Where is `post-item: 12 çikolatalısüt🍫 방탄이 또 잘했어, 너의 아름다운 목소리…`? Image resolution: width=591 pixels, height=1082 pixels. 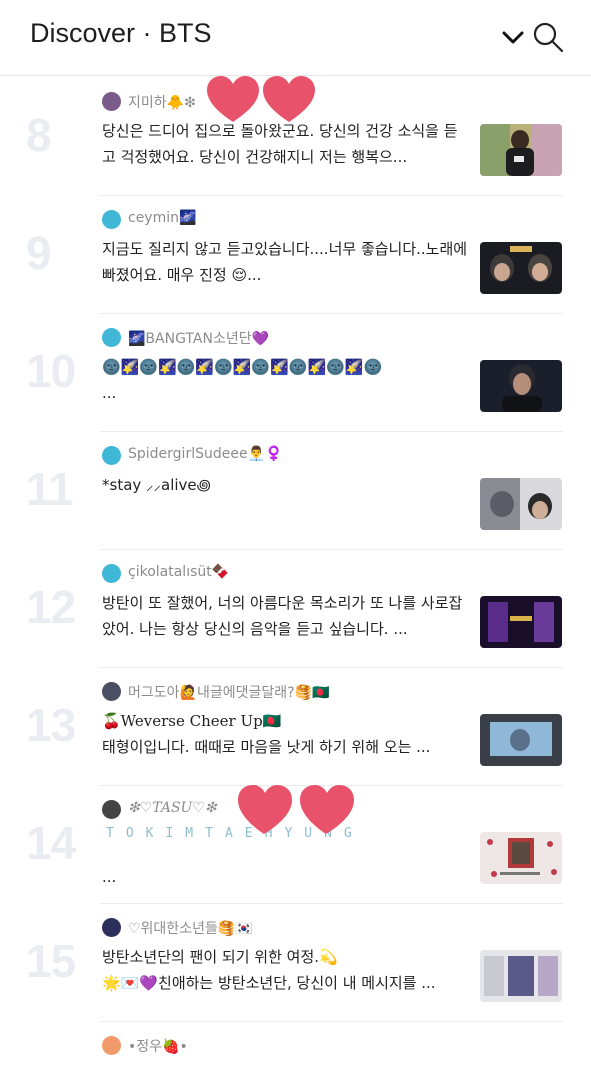
post-item: 12 çikolatalısüt🍫 방탄이 또 잘했어, 너의 아름다운 목소리… is located at coordinates (295, 609).